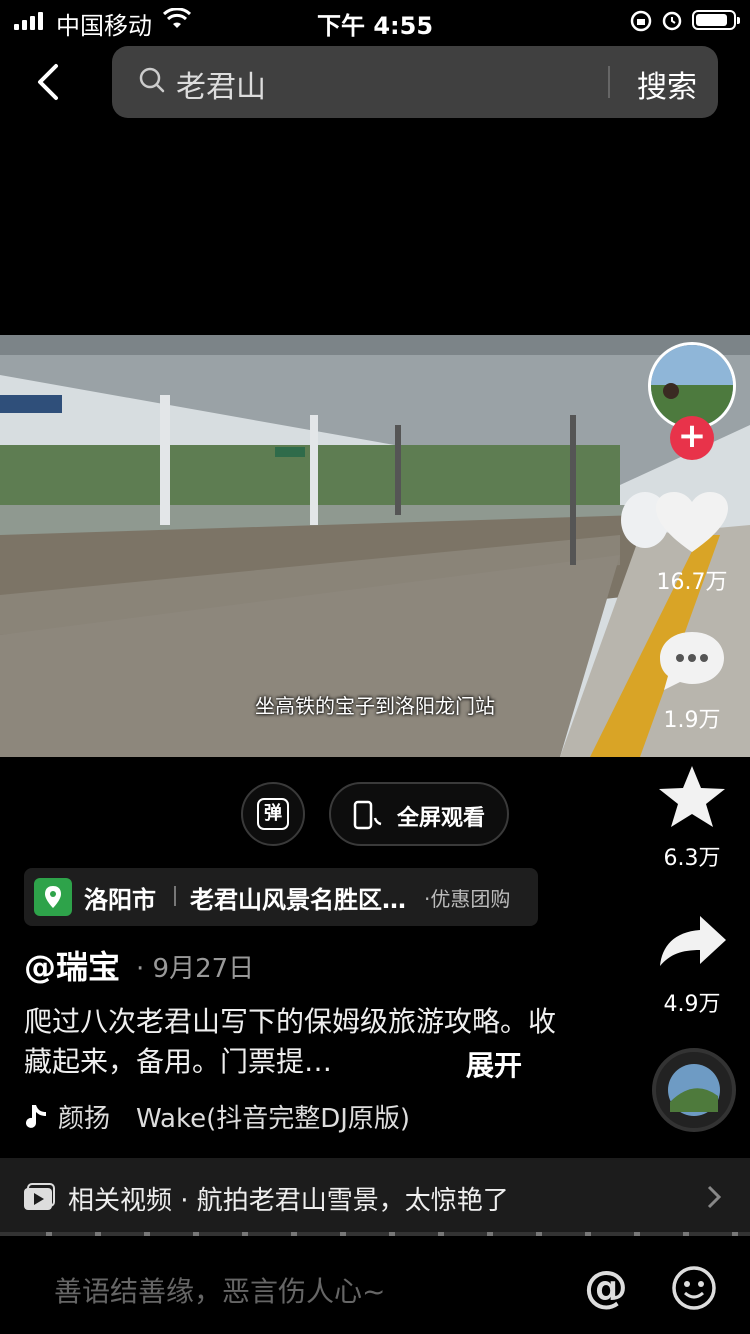 The width and height of the screenshot is (750, 1334). Describe the element at coordinates (152, 80) in the screenshot. I see `search-icon` at that location.